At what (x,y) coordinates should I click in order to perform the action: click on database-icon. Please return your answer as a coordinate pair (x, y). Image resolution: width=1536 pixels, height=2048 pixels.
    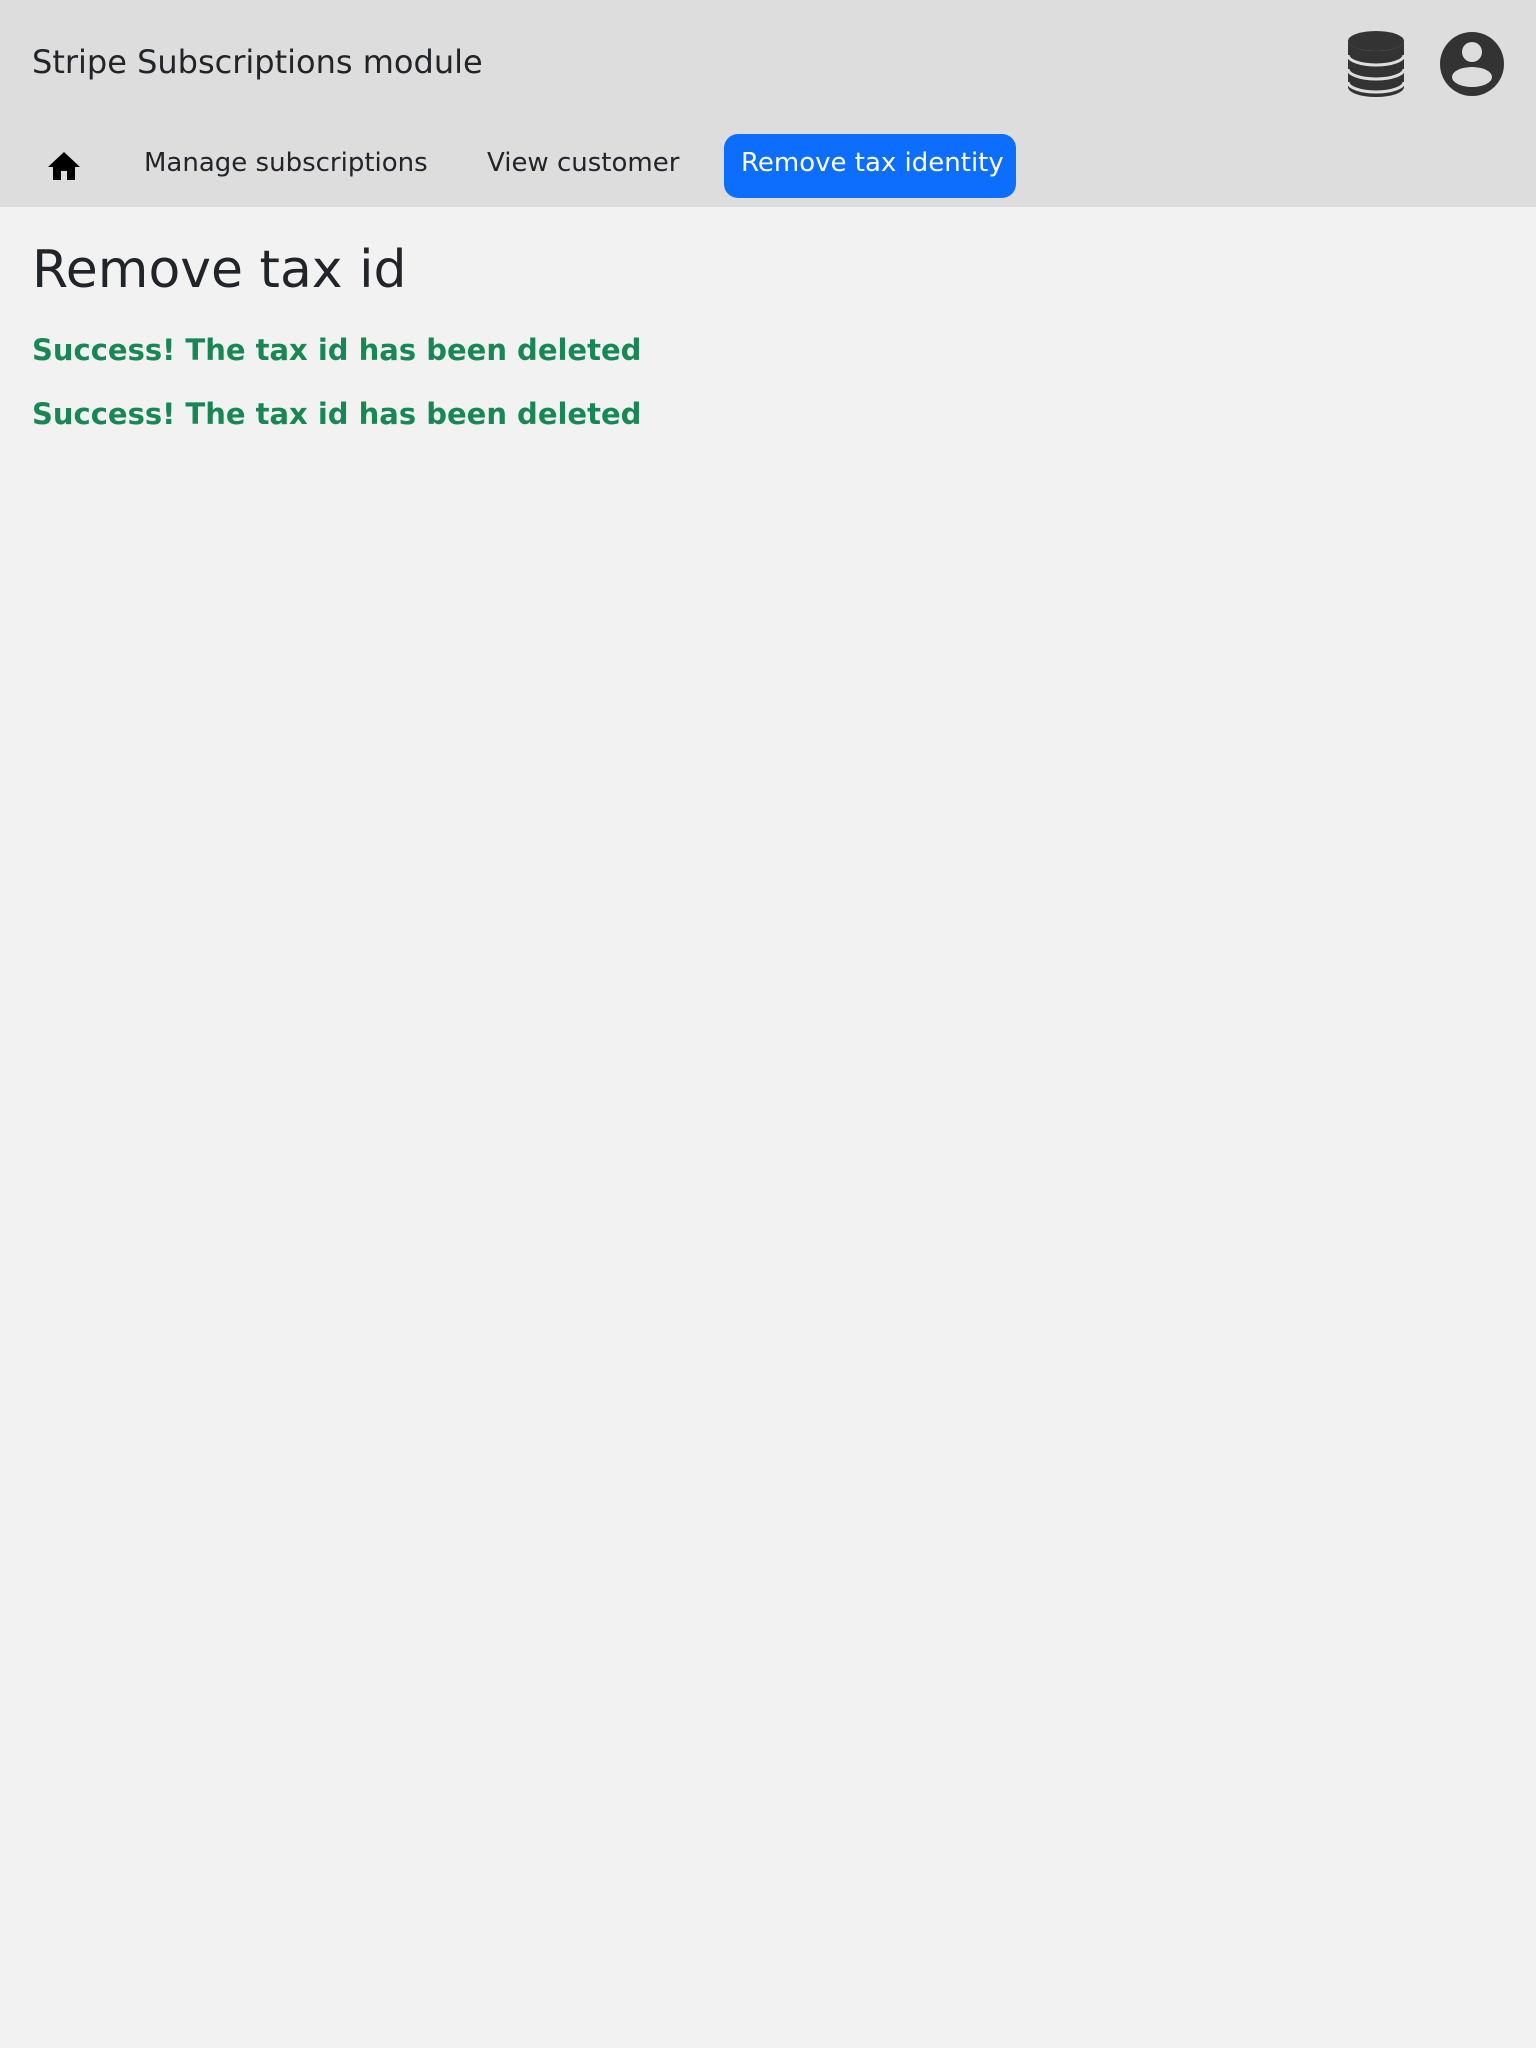
    Looking at the image, I should click on (1376, 64).